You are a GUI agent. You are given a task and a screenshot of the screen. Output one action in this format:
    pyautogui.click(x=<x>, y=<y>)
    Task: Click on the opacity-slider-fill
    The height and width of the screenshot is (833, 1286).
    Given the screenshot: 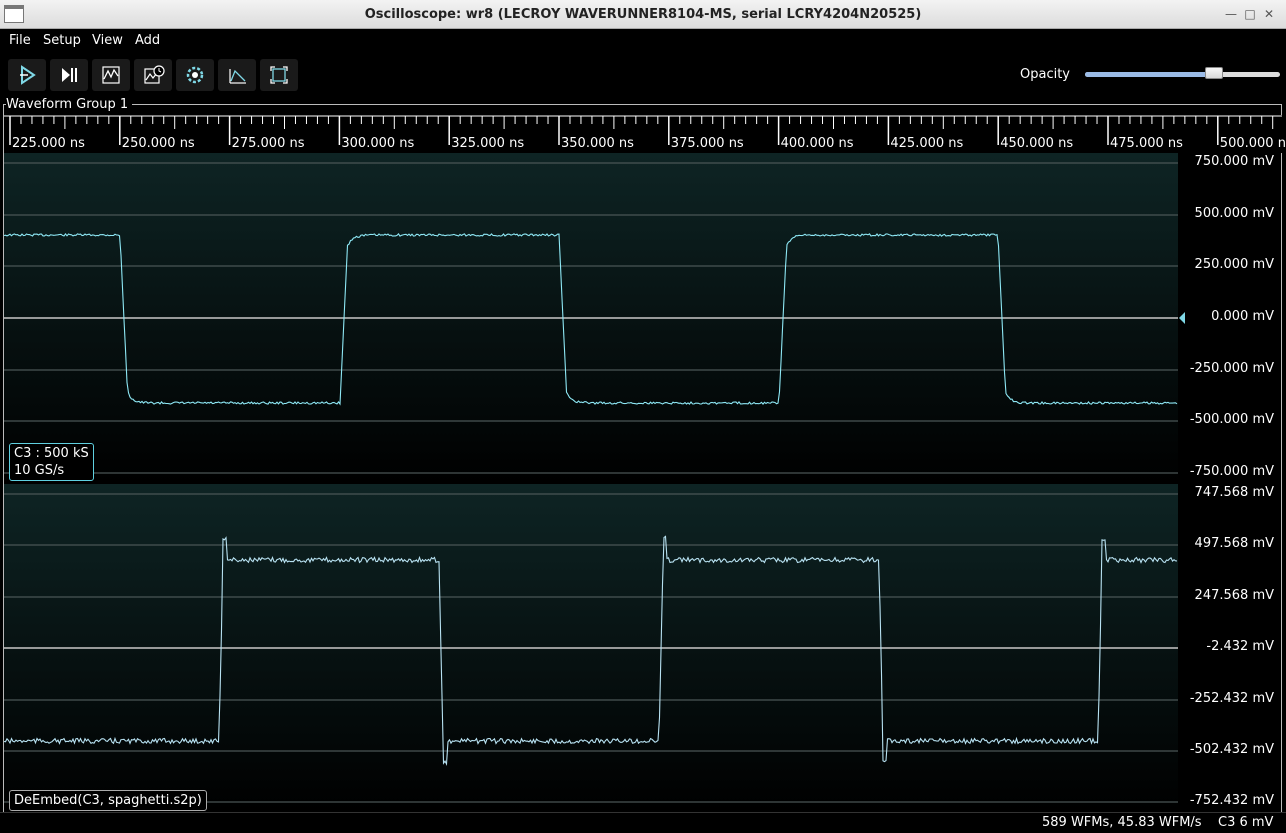 What is the action you would take?
    pyautogui.click(x=1149, y=74)
    